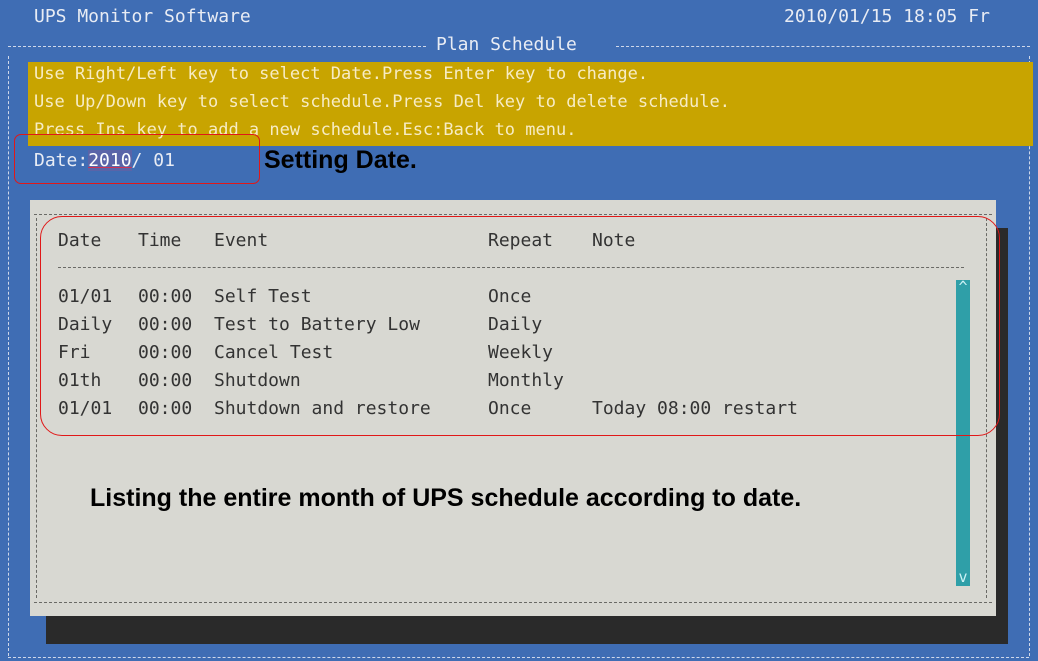  What do you see at coordinates (513, 214) in the screenshot?
I see `panel-border-top` at bounding box center [513, 214].